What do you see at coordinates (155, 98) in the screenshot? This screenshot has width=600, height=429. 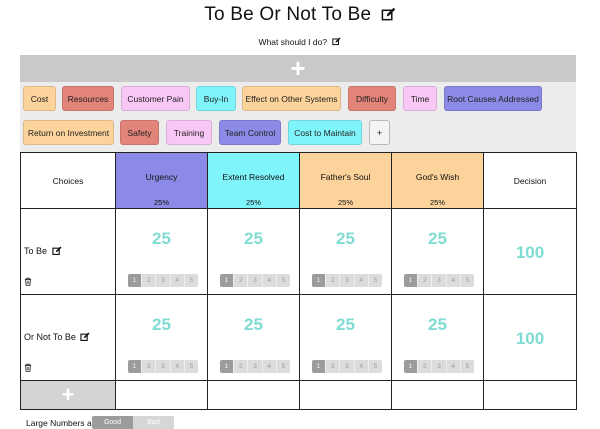 I see `tag-customer-pain: Customer Pain` at bounding box center [155, 98].